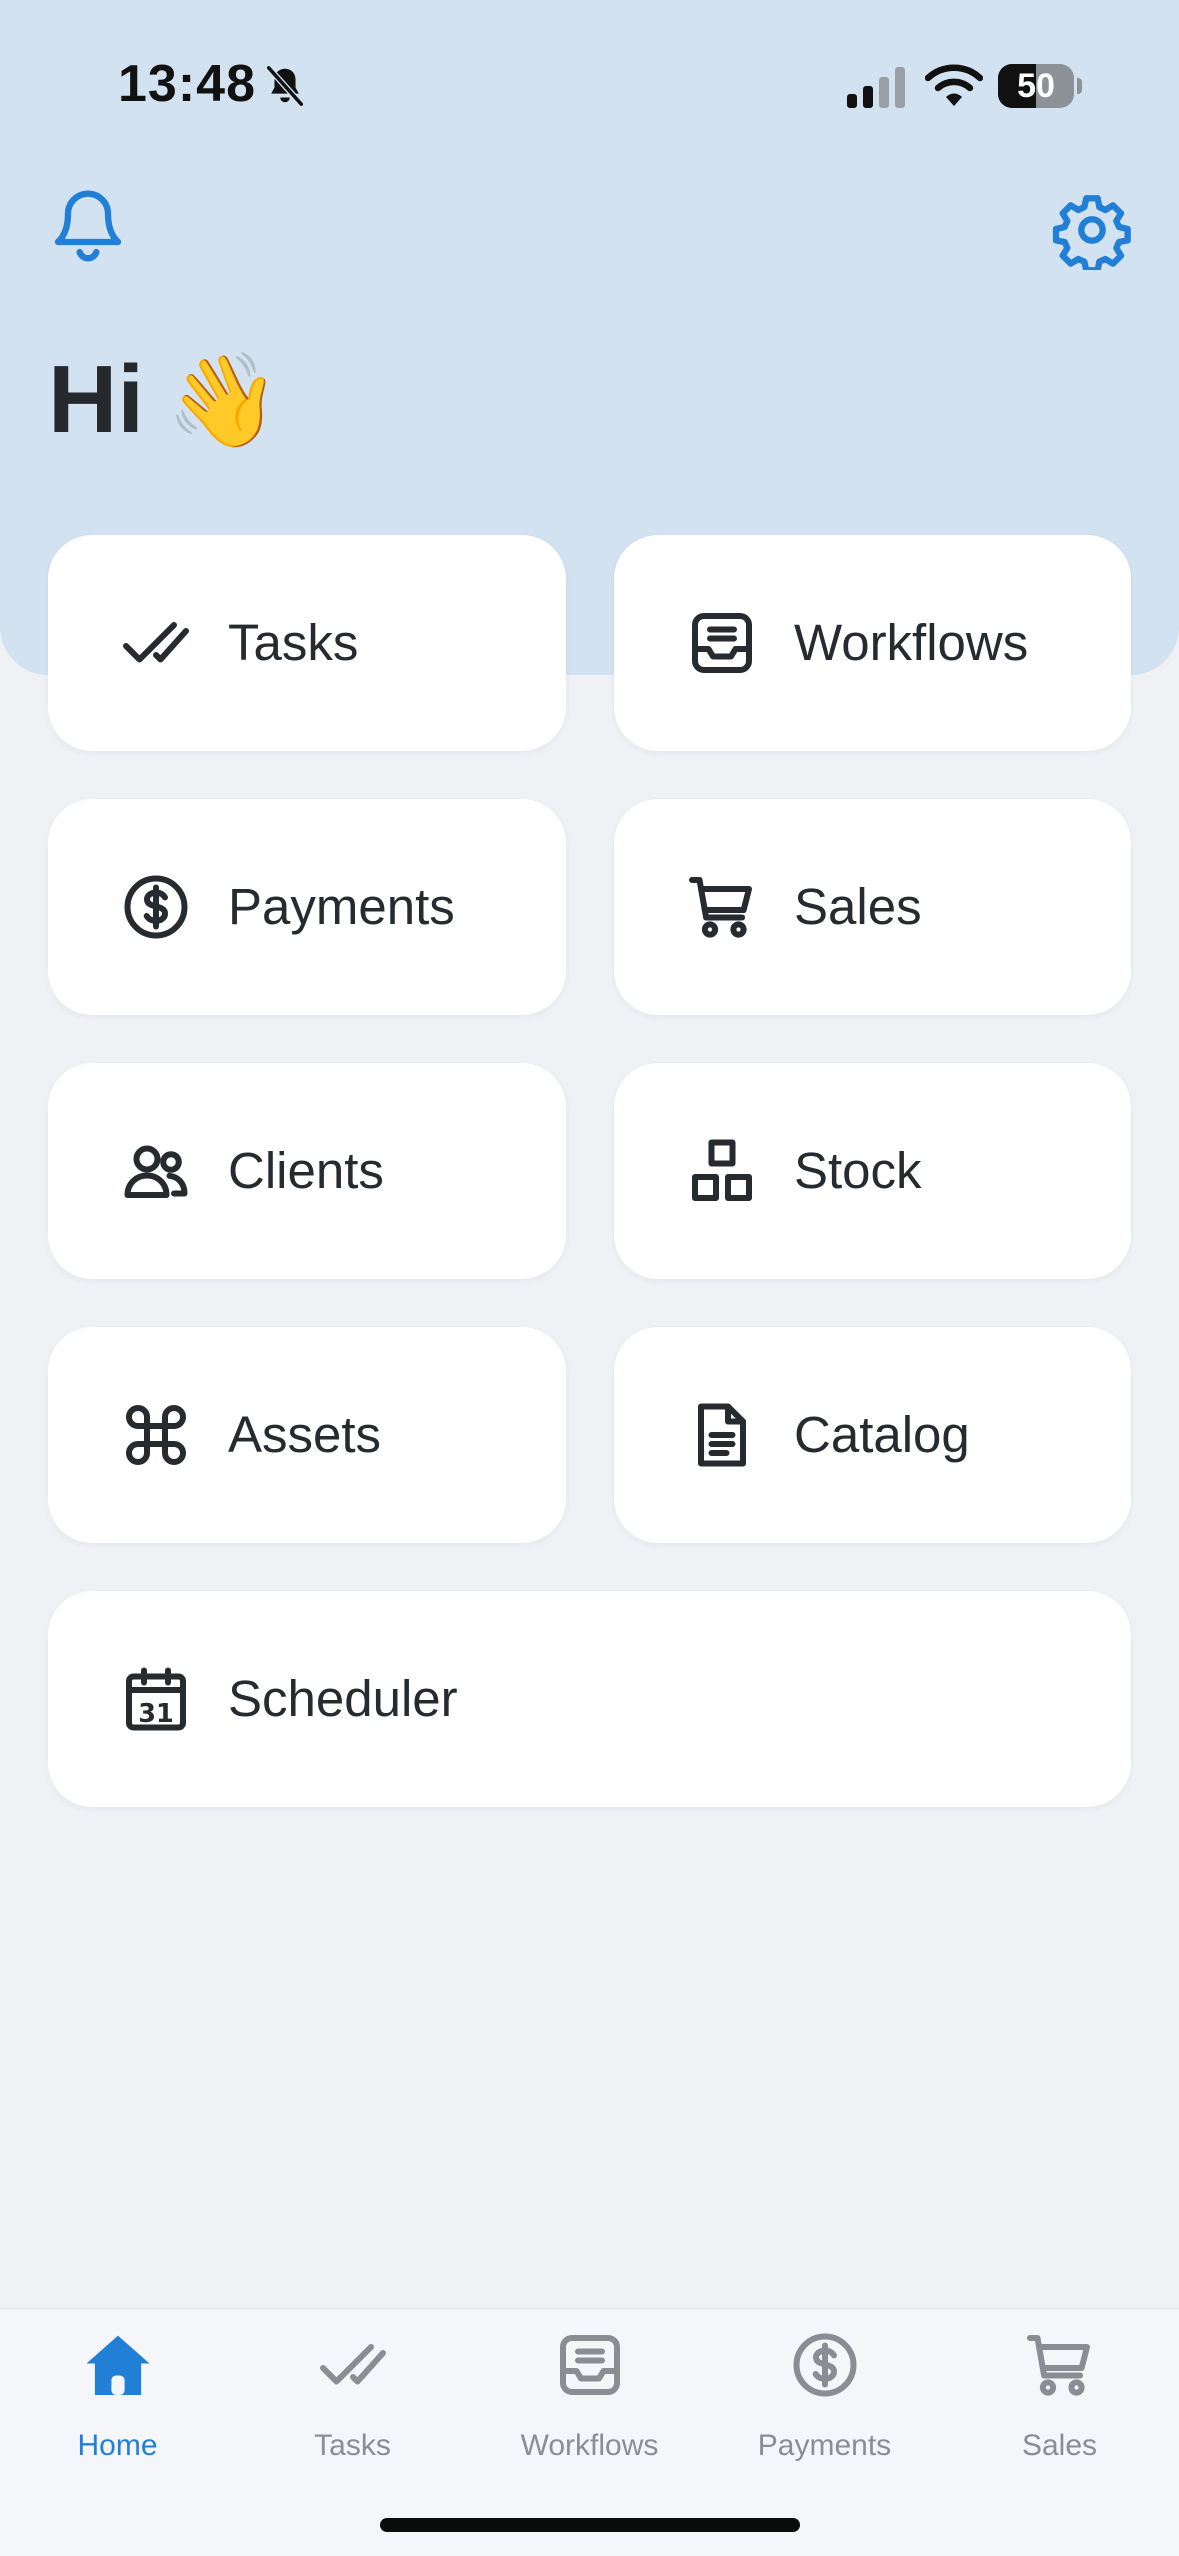  Describe the element at coordinates (722, 1435) in the screenshot. I see `document-icon` at that location.